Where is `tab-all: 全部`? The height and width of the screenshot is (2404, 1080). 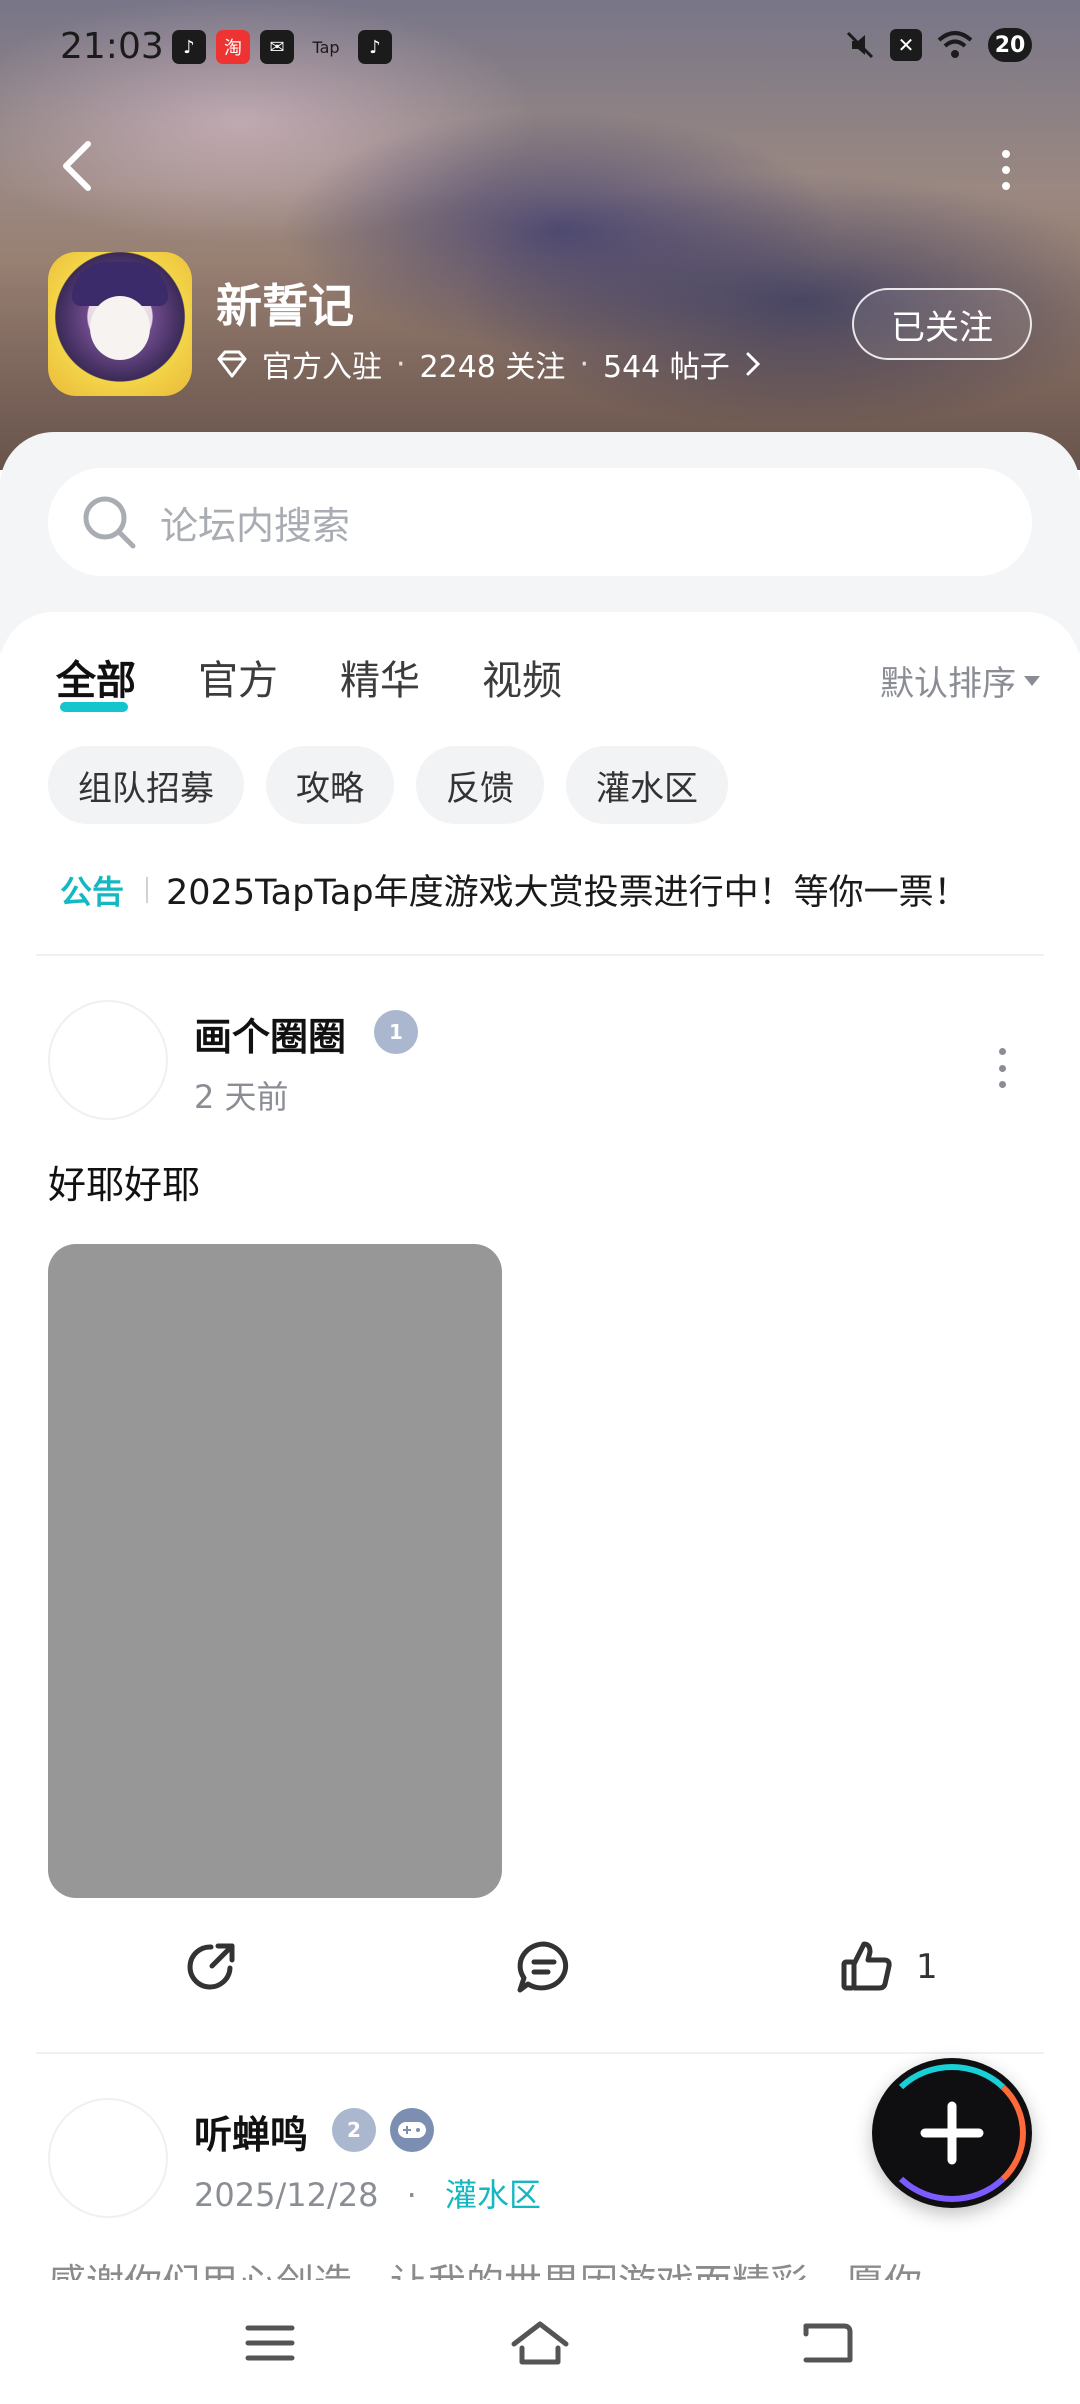
tab-all: 全部 is located at coordinates (96, 680).